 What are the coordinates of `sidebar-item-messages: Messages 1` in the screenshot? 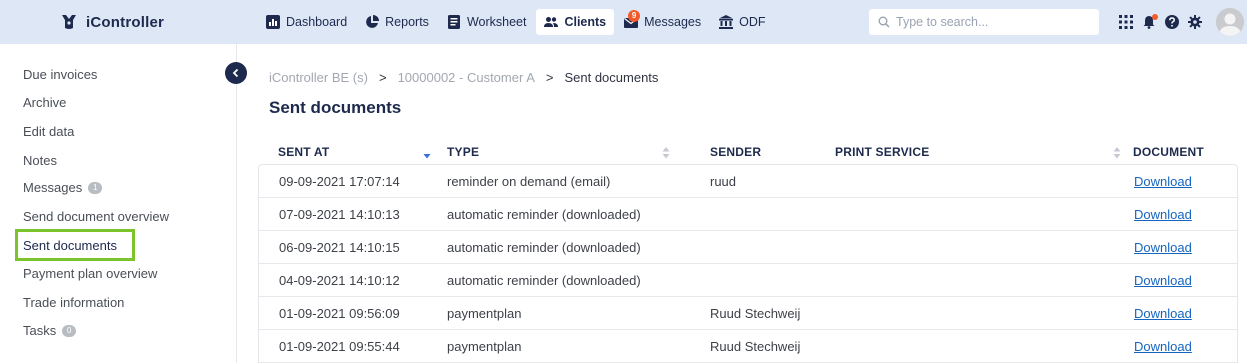 It's located at (63, 187).